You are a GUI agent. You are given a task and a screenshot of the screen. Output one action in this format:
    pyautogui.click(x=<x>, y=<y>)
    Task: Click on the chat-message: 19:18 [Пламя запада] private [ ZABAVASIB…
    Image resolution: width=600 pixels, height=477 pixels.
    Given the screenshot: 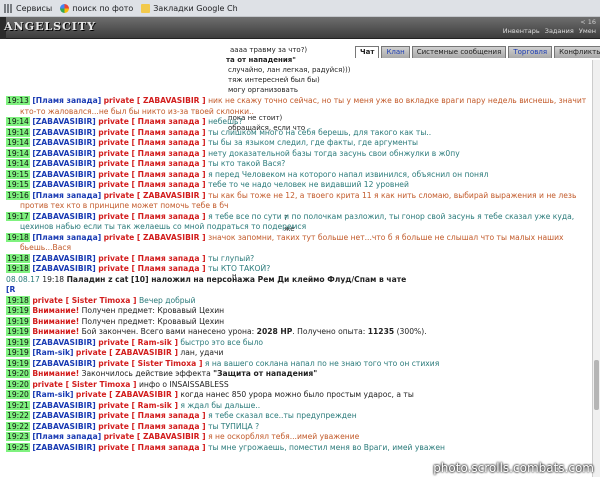 What is the action you would take?
    pyautogui.click(x=297, y=238)
    